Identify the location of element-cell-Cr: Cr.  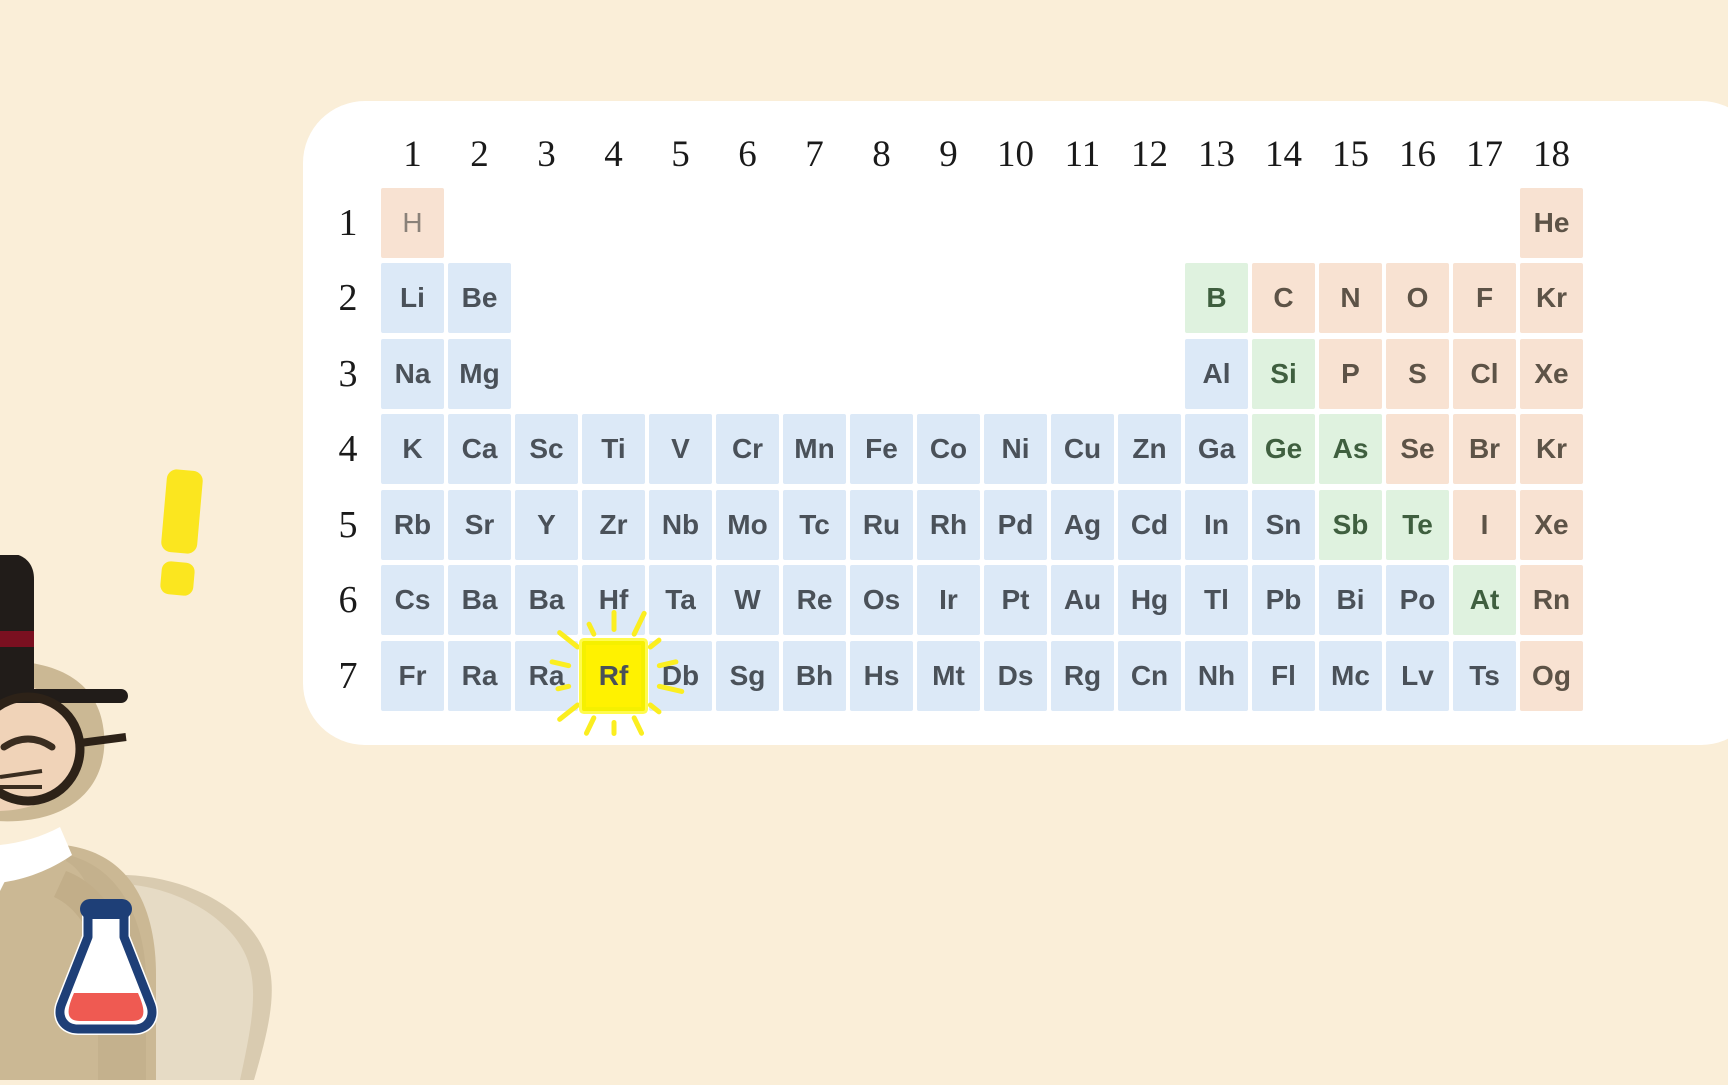
(747, 449).